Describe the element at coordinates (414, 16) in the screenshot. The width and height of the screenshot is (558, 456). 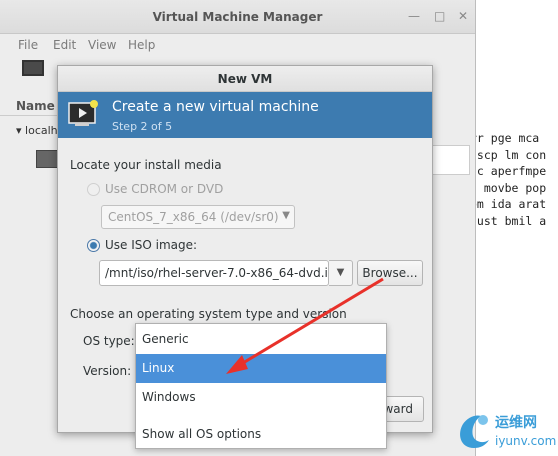
I see `minimize-icon: —` at that location.